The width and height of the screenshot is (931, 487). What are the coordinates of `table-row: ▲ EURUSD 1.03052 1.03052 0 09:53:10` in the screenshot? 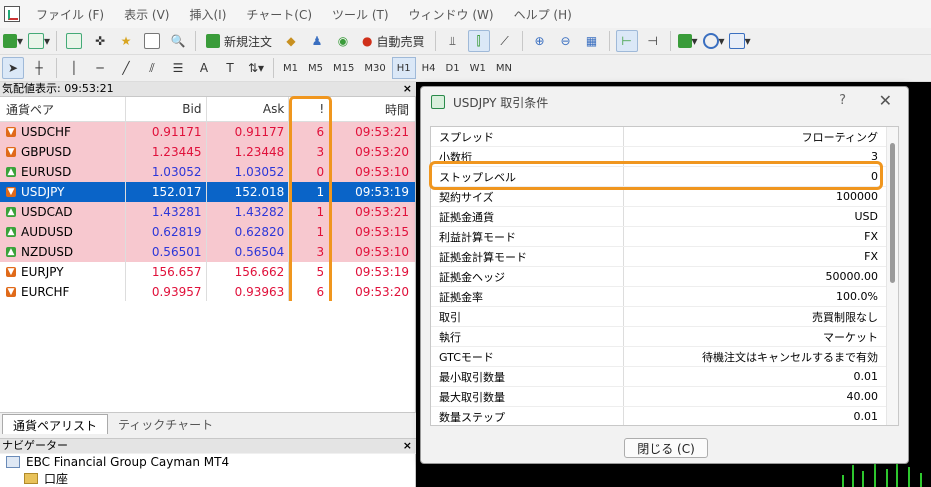 It's located at (207, 172).